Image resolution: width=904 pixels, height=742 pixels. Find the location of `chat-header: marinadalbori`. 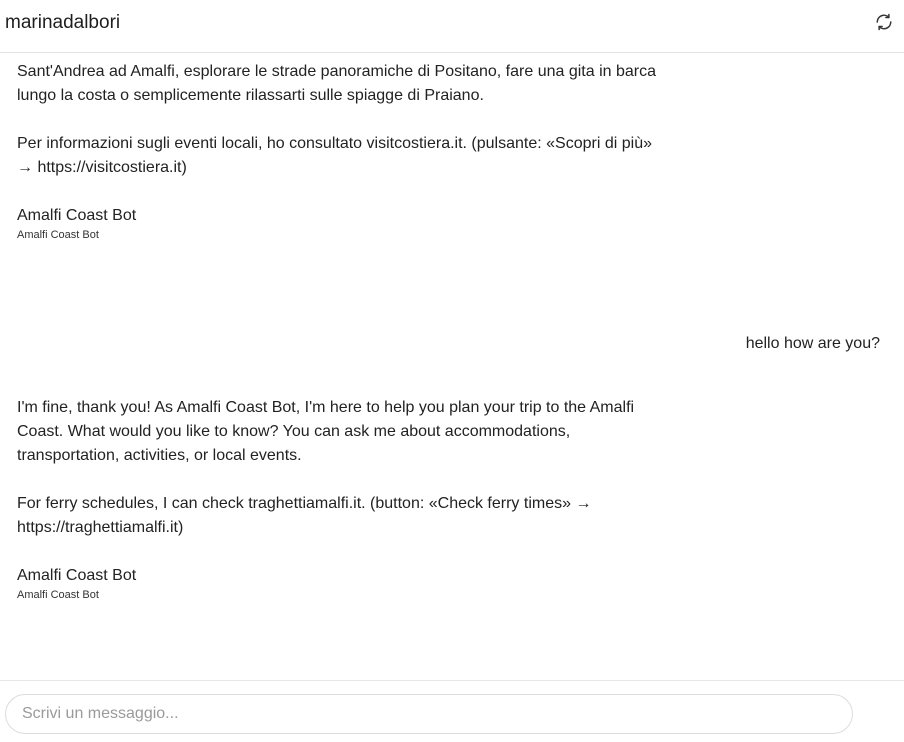

chat-header: marinadalbori is located at coordinates (452, 26).